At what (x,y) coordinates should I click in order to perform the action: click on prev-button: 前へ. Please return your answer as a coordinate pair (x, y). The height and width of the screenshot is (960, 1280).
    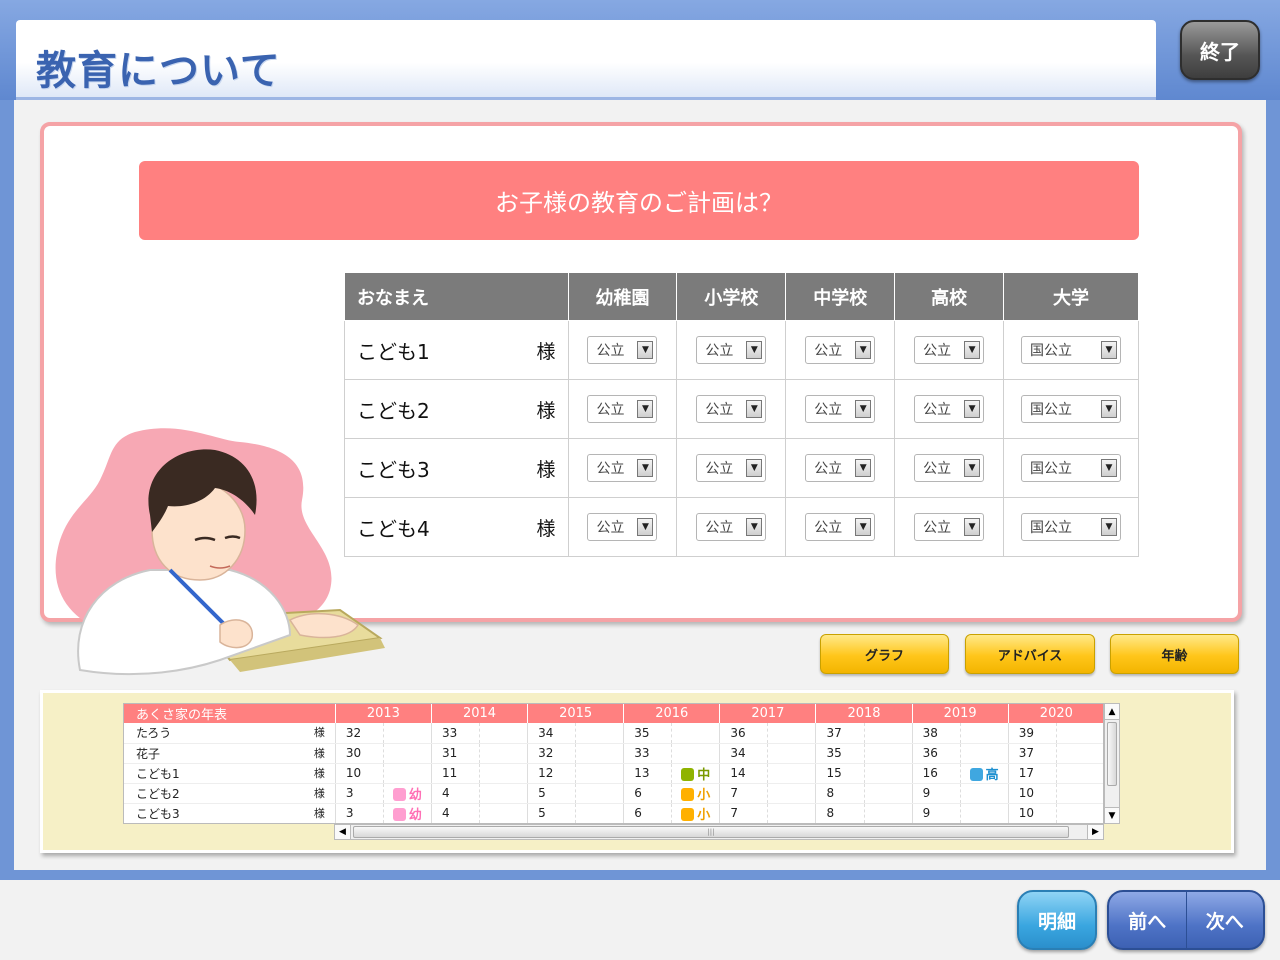
    Looking at the image, I should click on (1147, 920).